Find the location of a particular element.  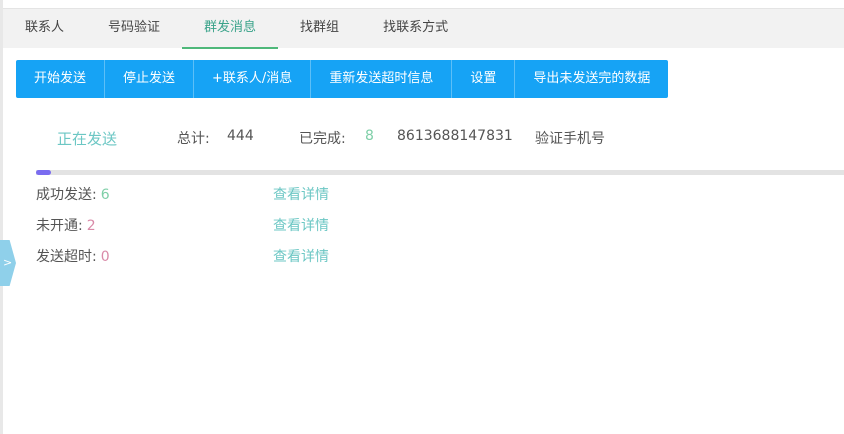

view-details-success-link: 查看详情 is located at coordinates (301, 194).